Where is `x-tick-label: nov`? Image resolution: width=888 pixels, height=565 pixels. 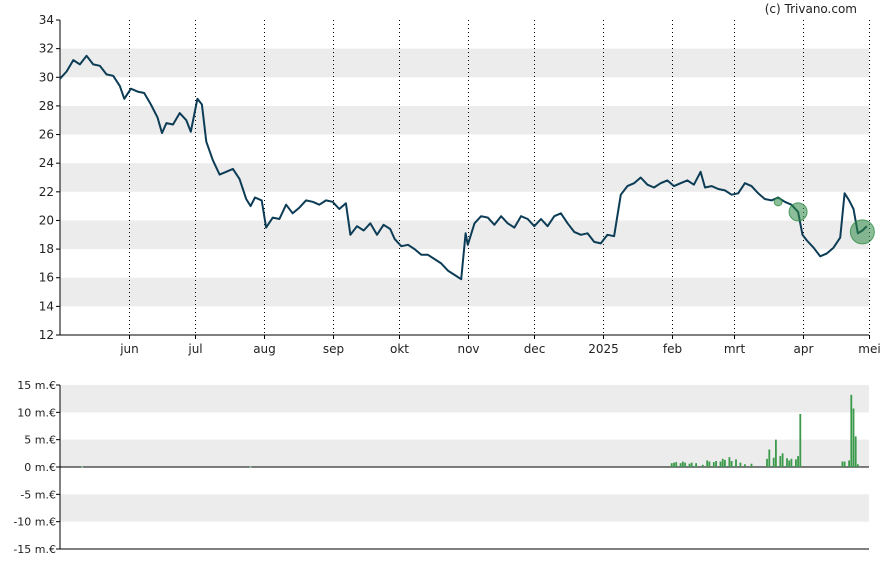
x-tick-label: nov is located at coordinates (468, 349).